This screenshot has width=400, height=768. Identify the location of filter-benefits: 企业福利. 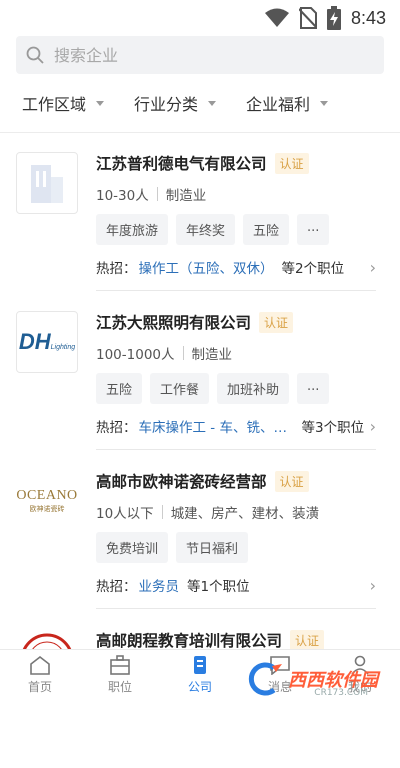
(287, 103).